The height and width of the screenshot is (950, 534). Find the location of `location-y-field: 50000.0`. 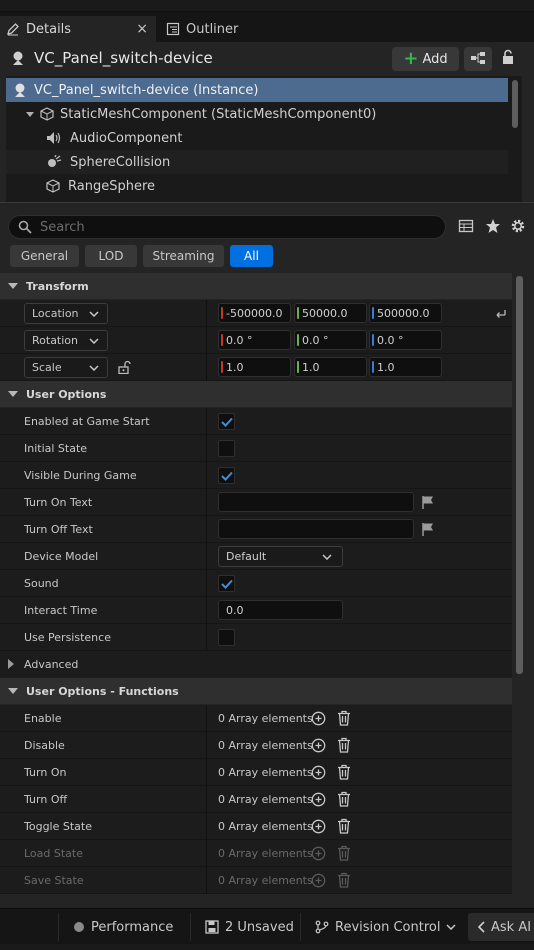

location-y-field: 50000.0 is located at coordinates (330, 313).